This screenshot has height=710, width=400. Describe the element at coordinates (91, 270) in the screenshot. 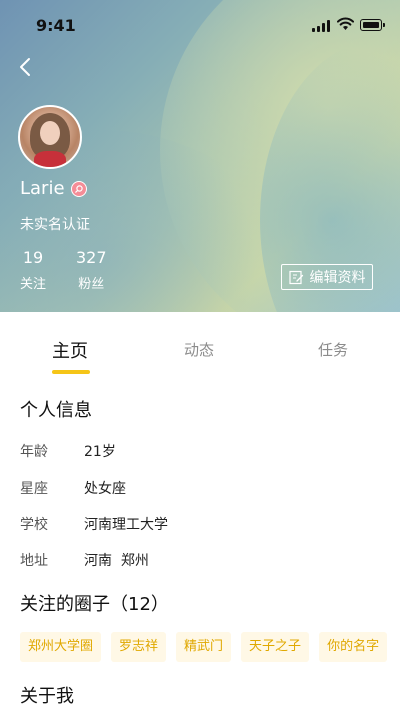

I see `followers-stat: 327 粉丝` at that location.